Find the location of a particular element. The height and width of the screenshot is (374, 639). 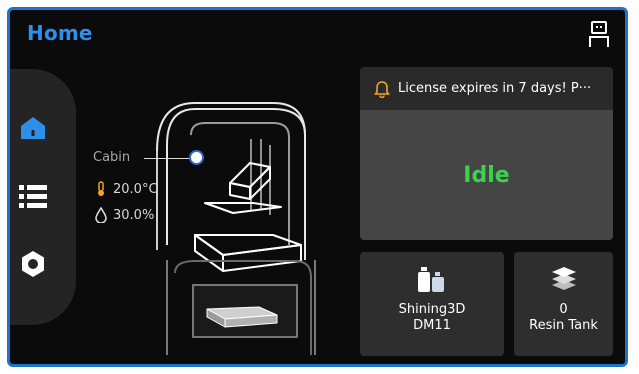

resin-tank-label: Resin Tank is located at coordinates (563, 325).